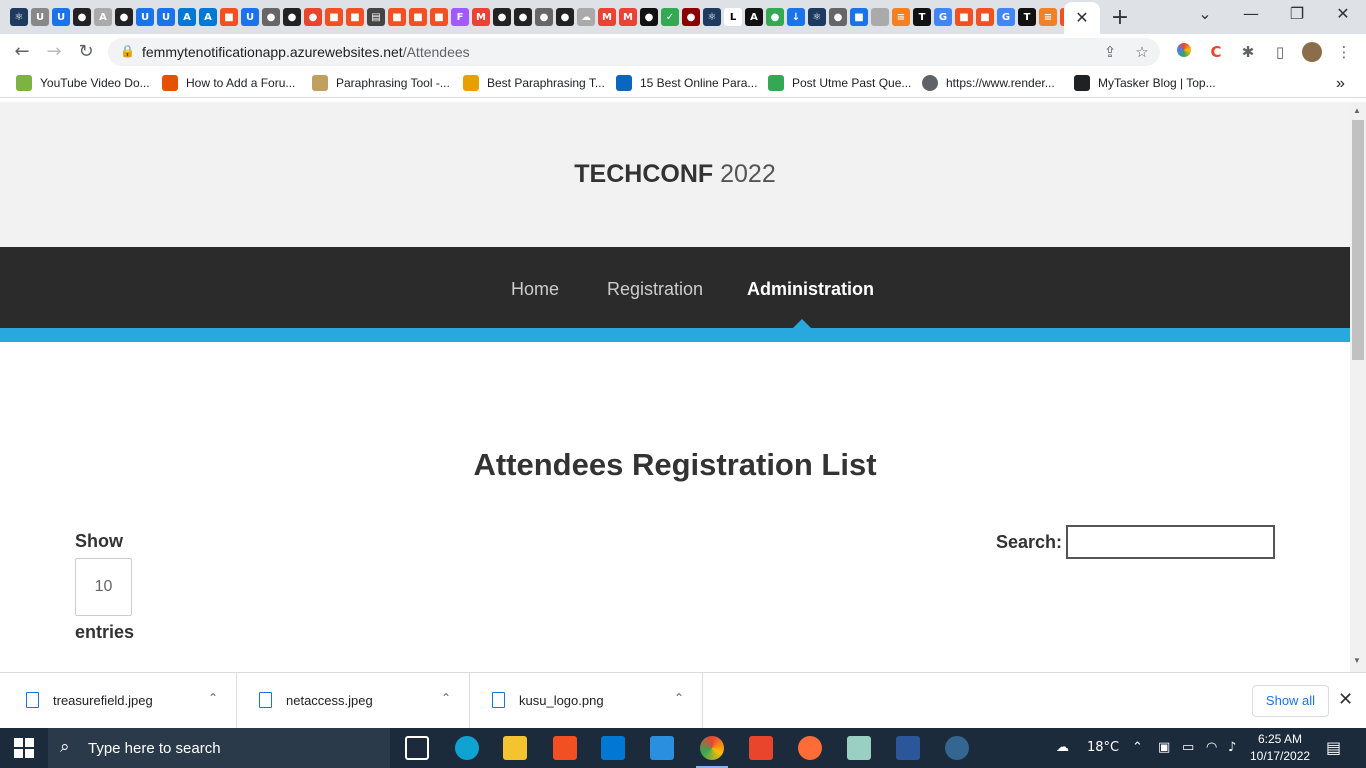 This screenshot has width=1366, height=768. What do you see at coordinates (376, 17) in the screenshot?
I see `tab-doc-icon: ▤` at bounding box center [376, 17].